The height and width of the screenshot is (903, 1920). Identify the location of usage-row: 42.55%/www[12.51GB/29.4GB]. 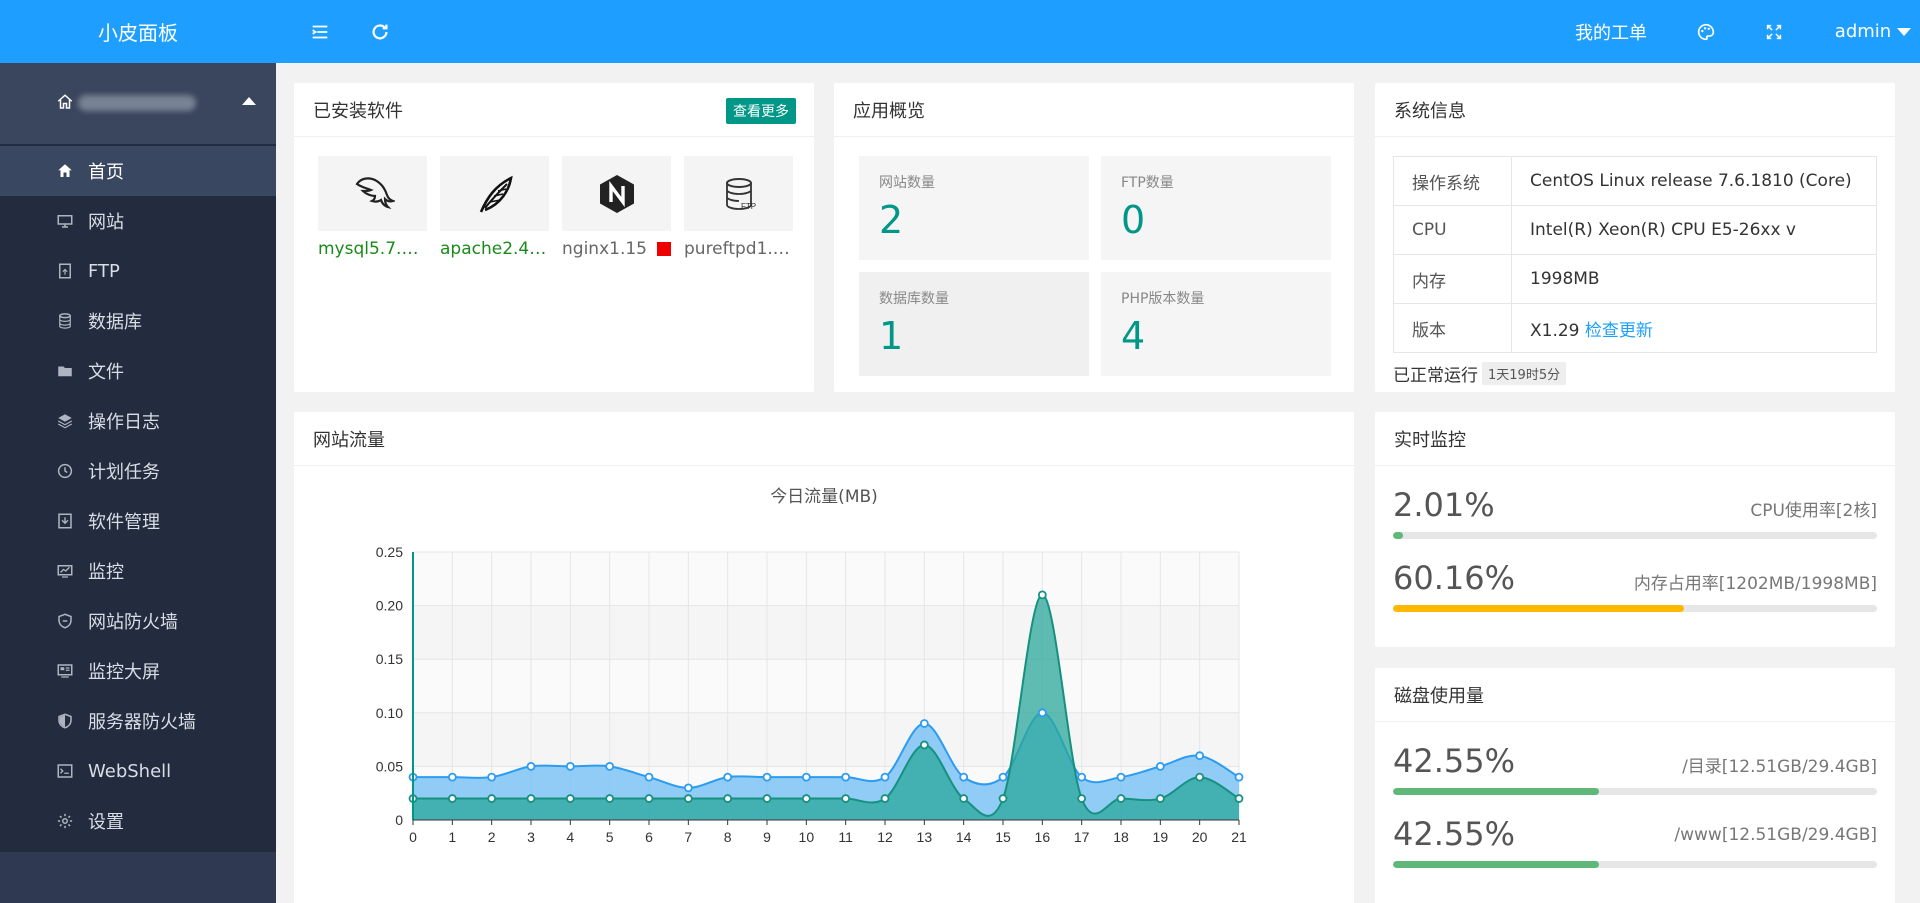
(1635, 841).